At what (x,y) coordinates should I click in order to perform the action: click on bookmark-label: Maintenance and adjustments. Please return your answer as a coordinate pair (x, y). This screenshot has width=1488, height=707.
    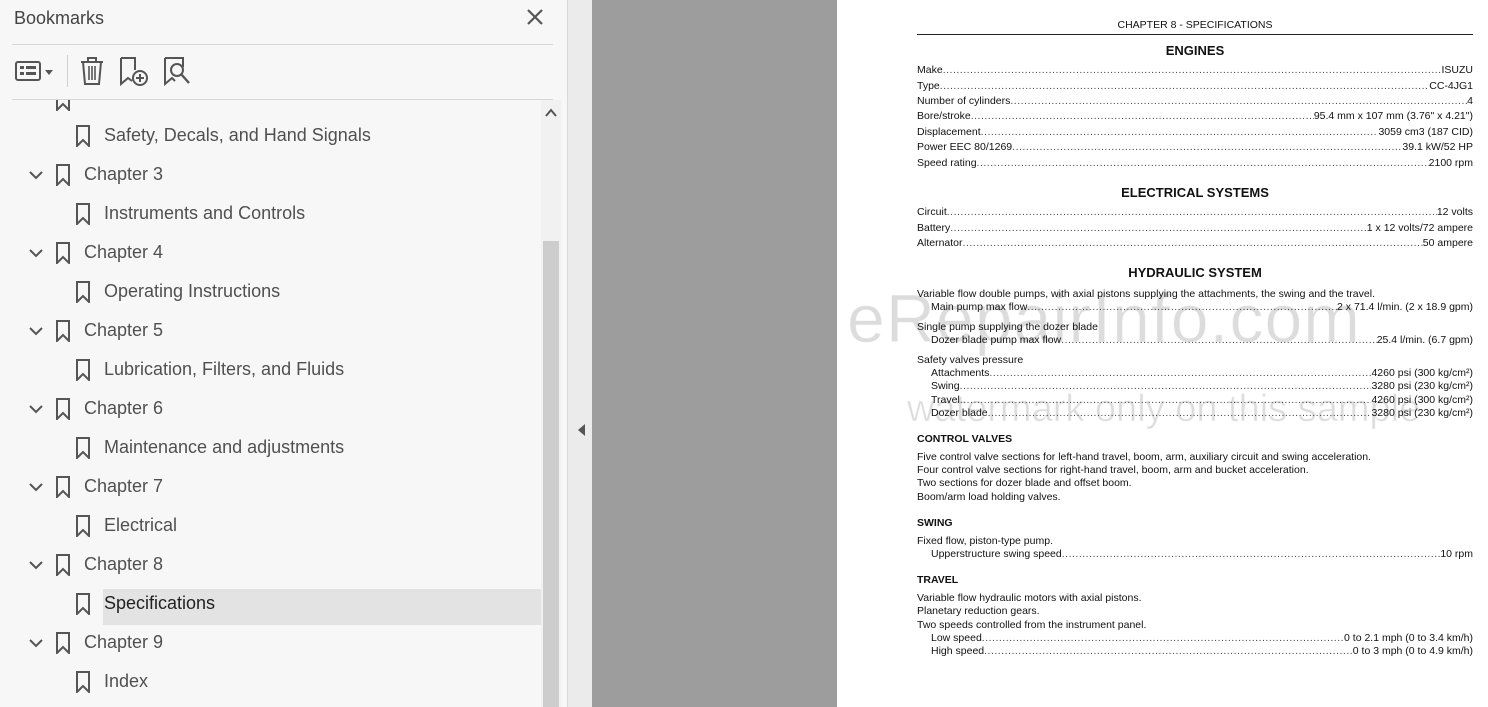
    Looking at the image, I should click on (224, 447).